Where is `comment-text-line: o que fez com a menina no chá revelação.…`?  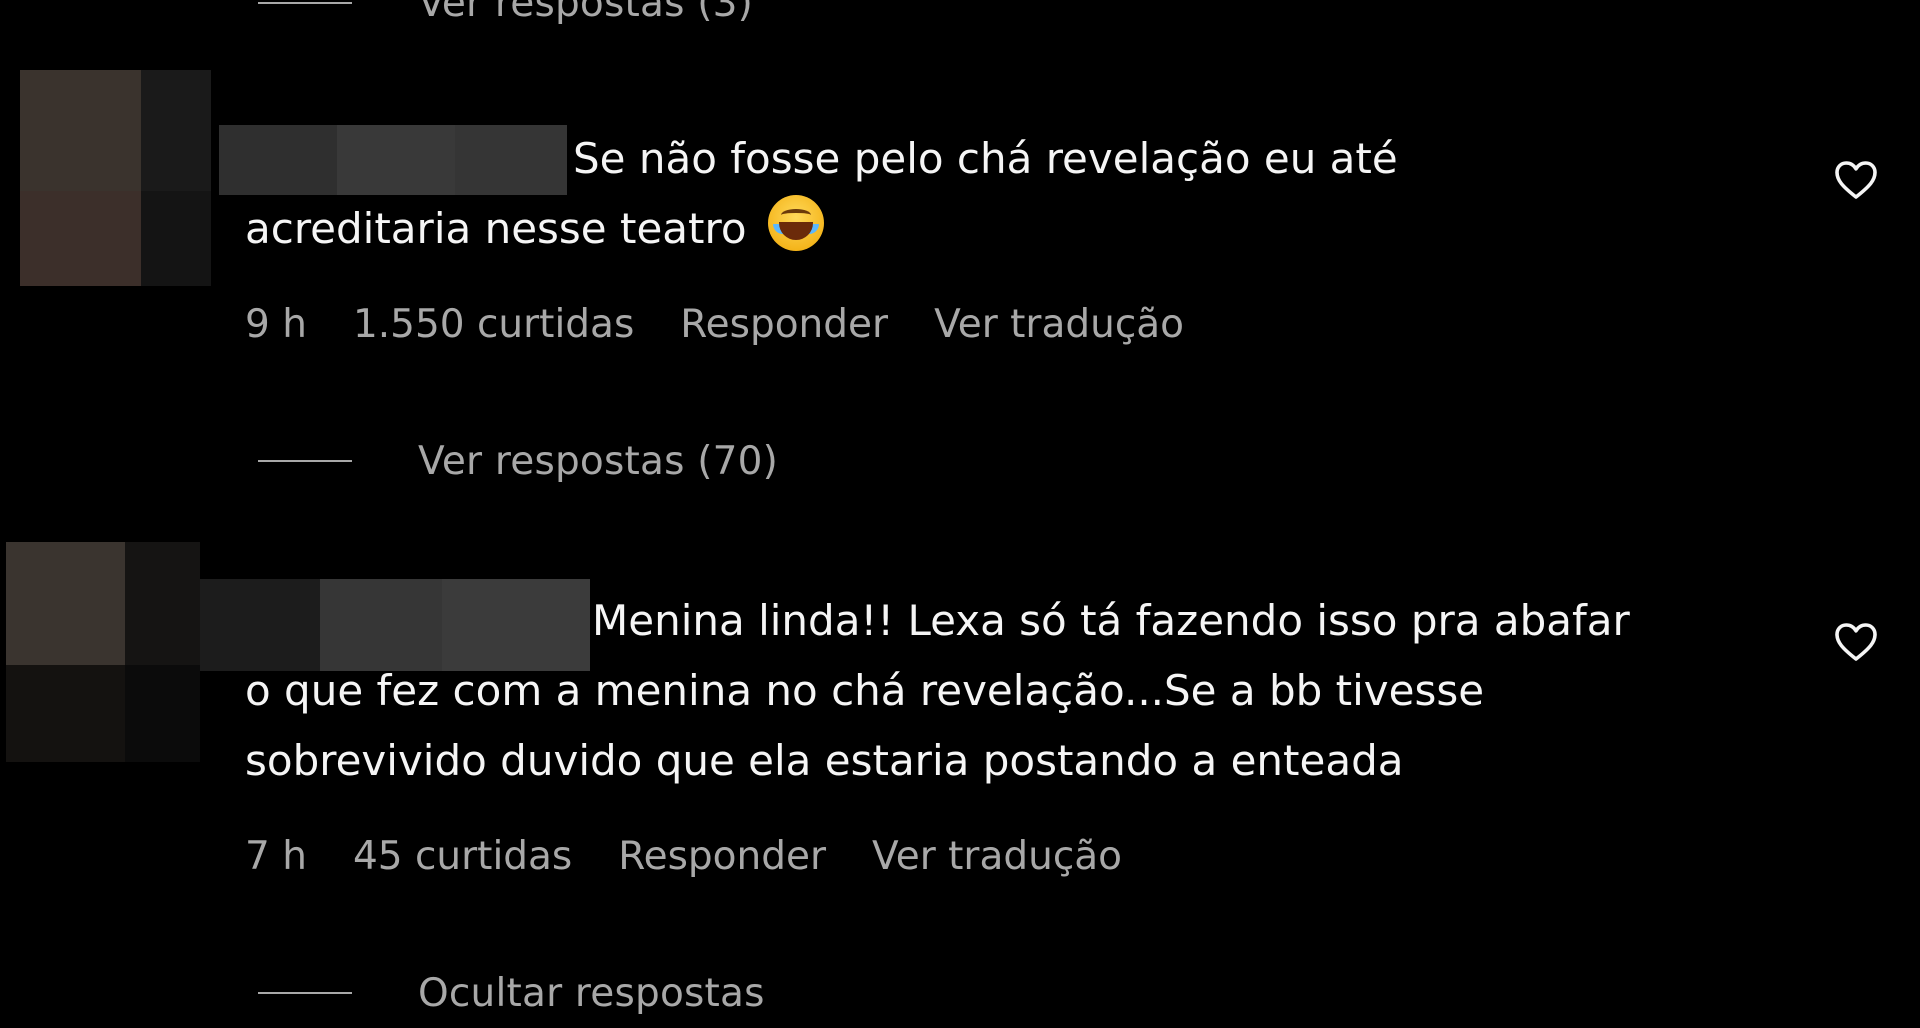
comment-text-line: o que fez com a menina no chá revelação.… is located at coordinates (865, 690).